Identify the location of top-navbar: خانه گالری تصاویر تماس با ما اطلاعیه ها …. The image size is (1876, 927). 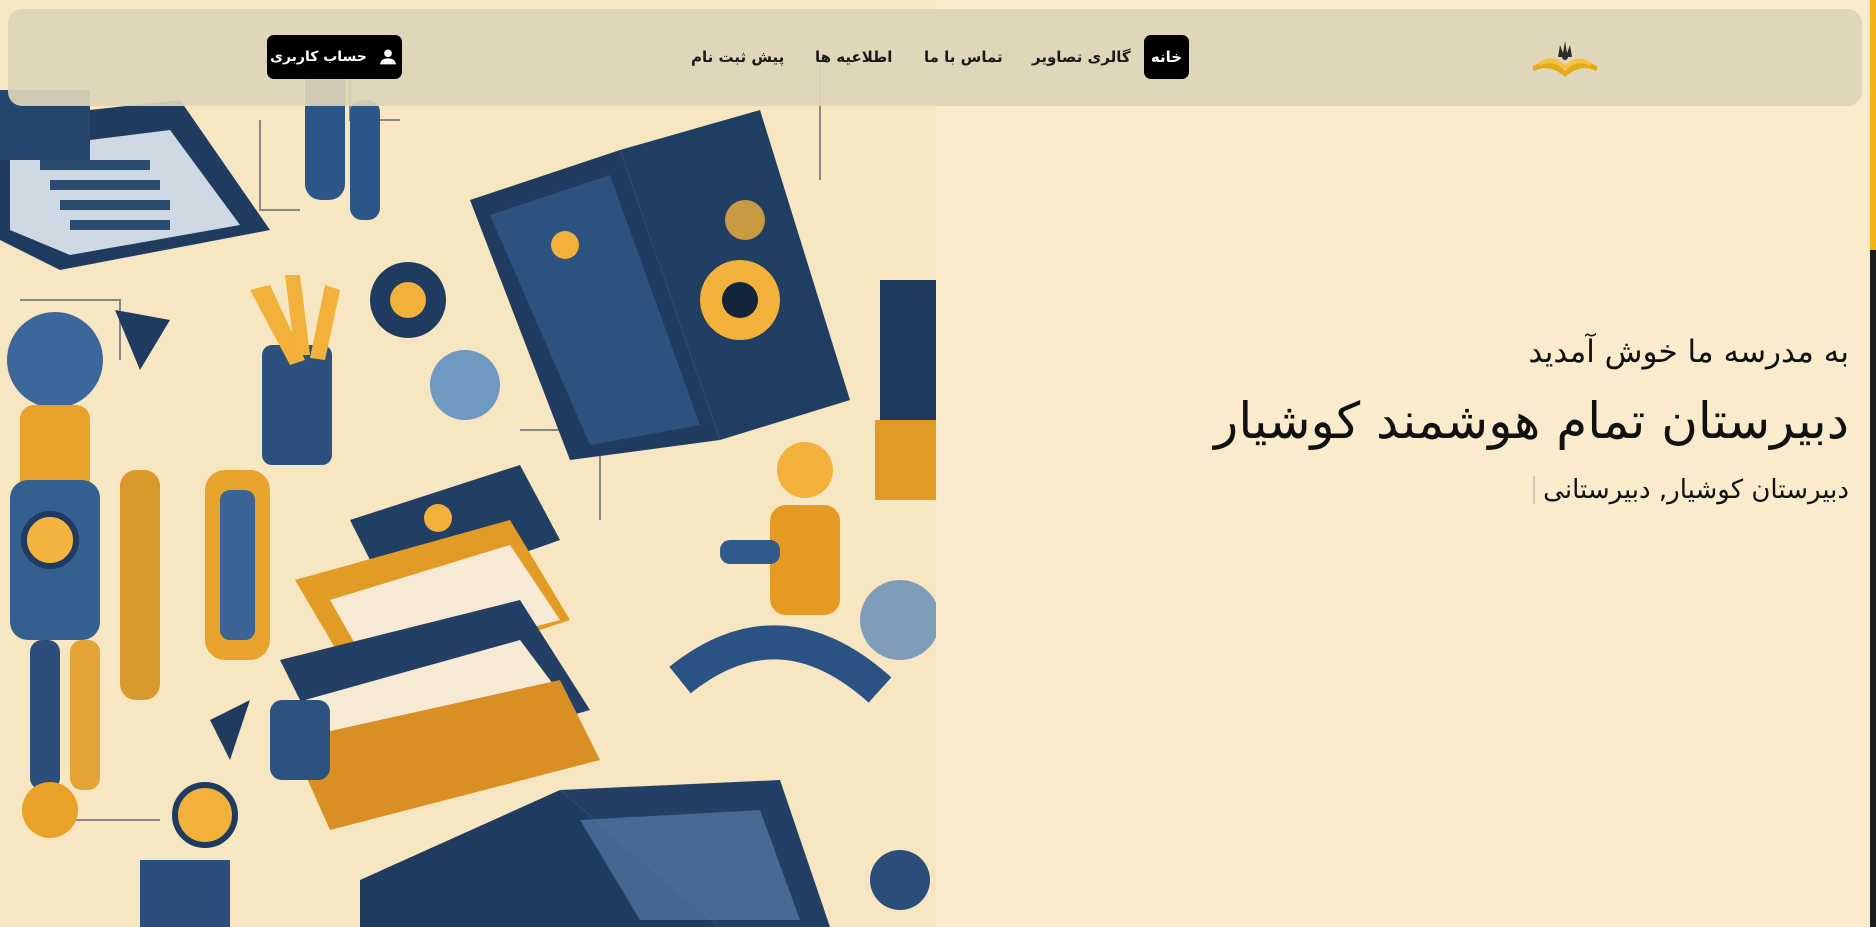
(935, 57).